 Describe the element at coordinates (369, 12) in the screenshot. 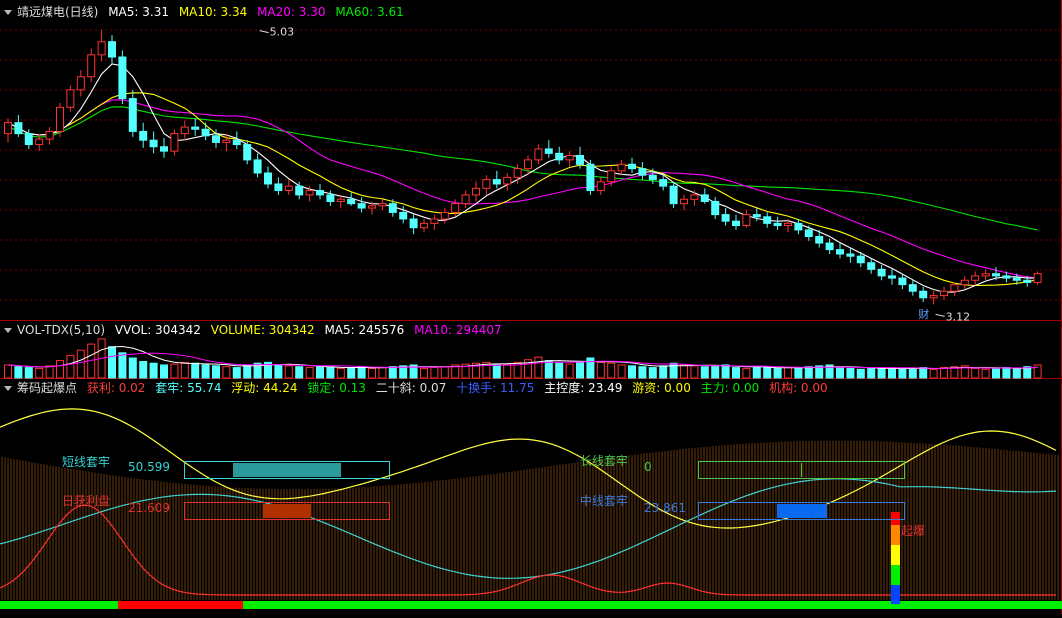

I see `ma60-readout: MA60: 3.61` at that location.